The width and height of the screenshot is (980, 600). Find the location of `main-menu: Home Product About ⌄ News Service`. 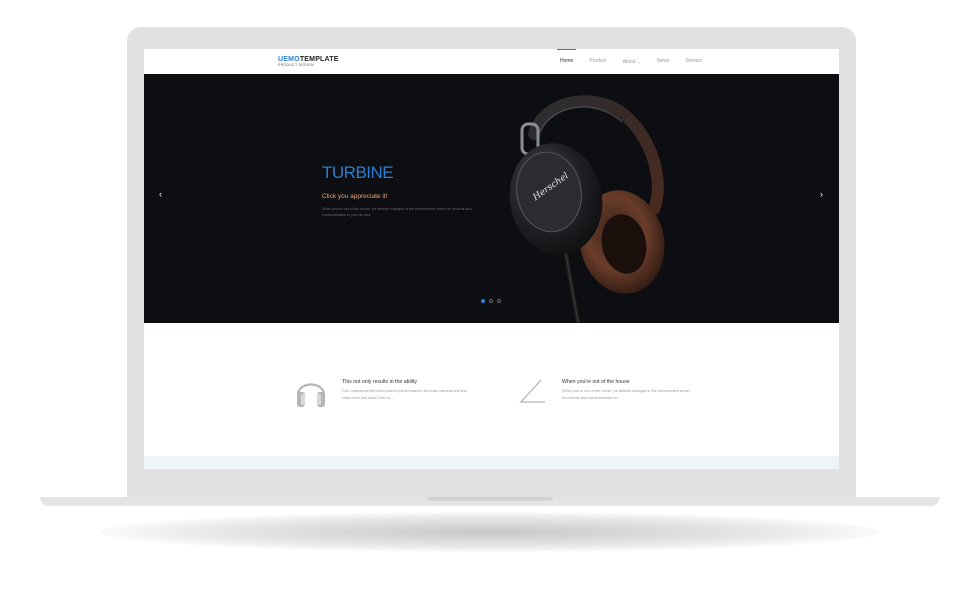

main-menu: Home Product About ⌄ News Service is located at coordinates (631, 61).